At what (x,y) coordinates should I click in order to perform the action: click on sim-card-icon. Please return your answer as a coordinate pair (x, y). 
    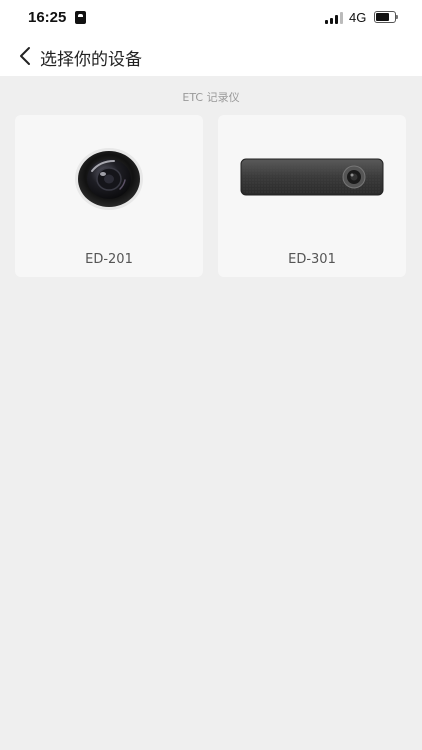
    Looking at the image, I should click on (80, 17).